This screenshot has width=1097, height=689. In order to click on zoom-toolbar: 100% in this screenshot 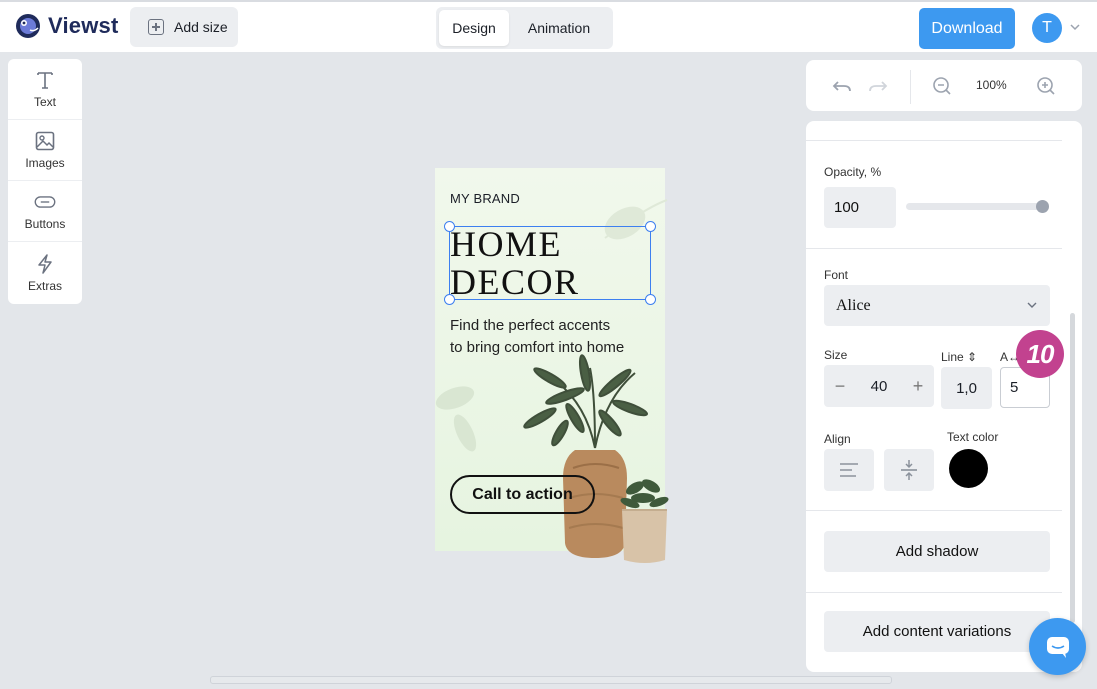, I will do `click(944, 85)`.